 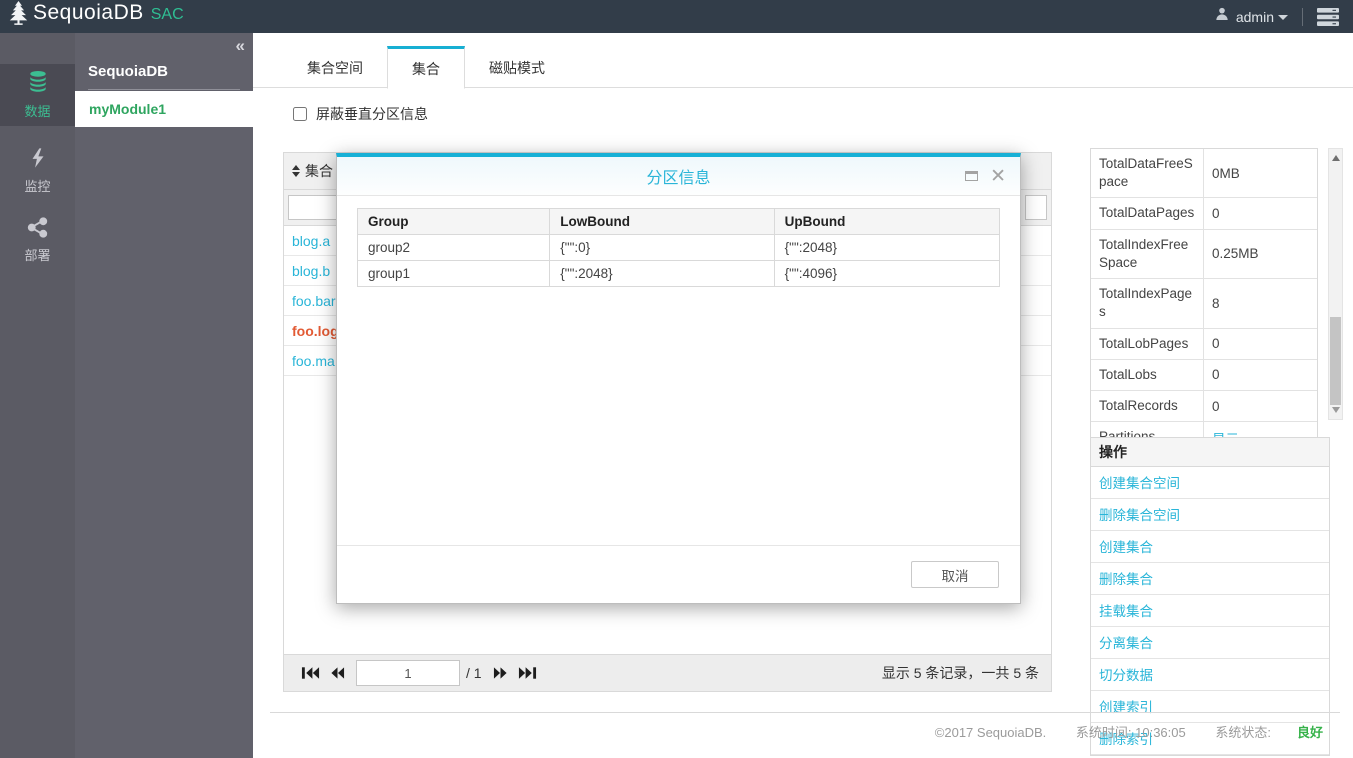 What do you see at coordinates (372, 114) in the screenshot?
I see `checkbox-label: 屏蔽垂直分区信息` at bounding box center [372, 114].